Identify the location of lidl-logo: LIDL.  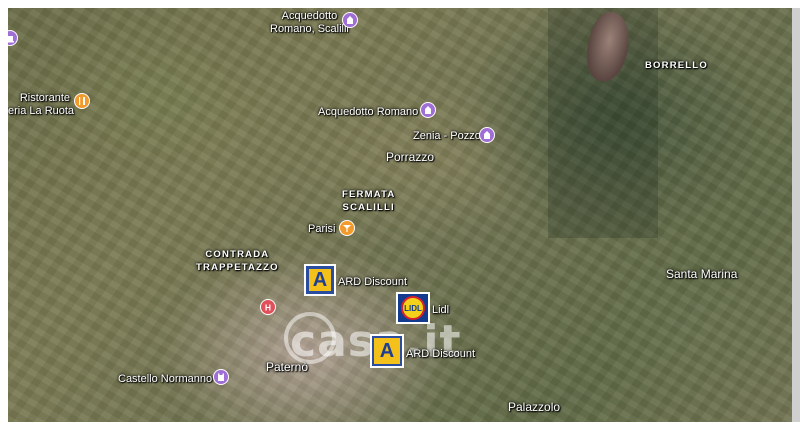
(413, 308).